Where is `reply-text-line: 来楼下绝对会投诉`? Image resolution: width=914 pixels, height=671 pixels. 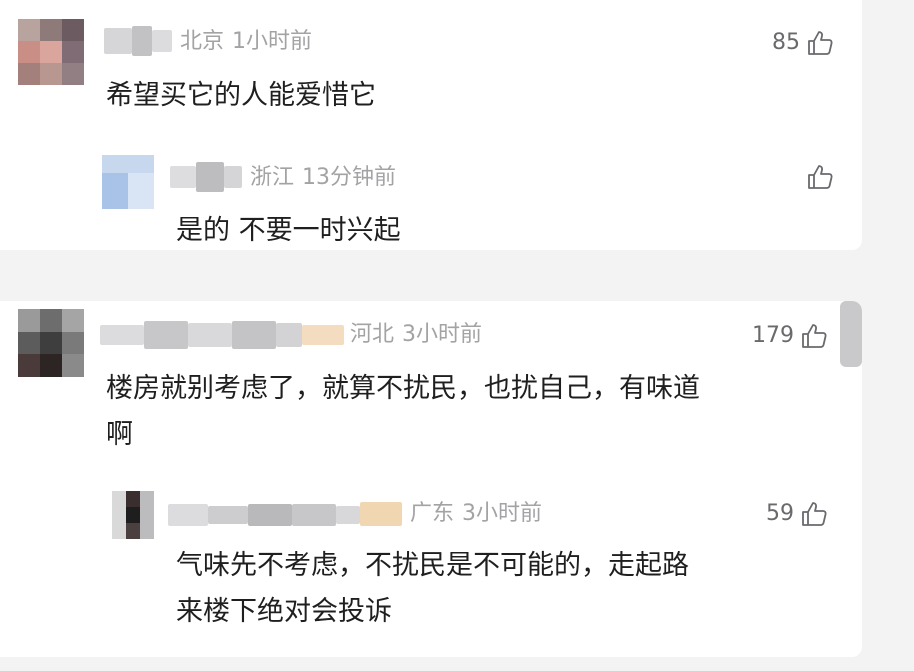
reply-text-line: 来楼下绝对会投诉 is located at coordinates (284, 611).